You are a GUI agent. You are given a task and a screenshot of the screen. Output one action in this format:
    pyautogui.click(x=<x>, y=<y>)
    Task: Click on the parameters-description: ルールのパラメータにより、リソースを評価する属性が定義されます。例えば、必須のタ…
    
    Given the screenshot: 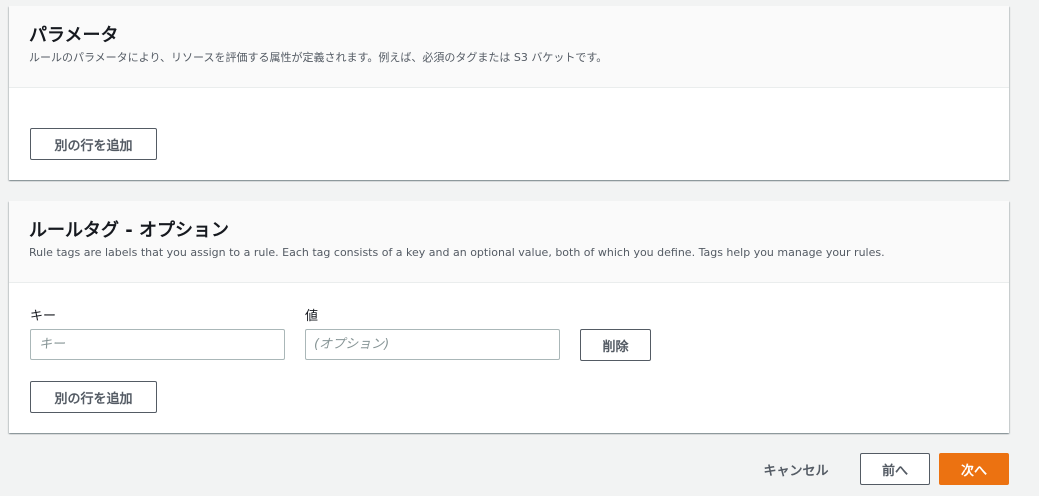 What is the action you would take?
    pyautogui.click(x=318, y=57)
    